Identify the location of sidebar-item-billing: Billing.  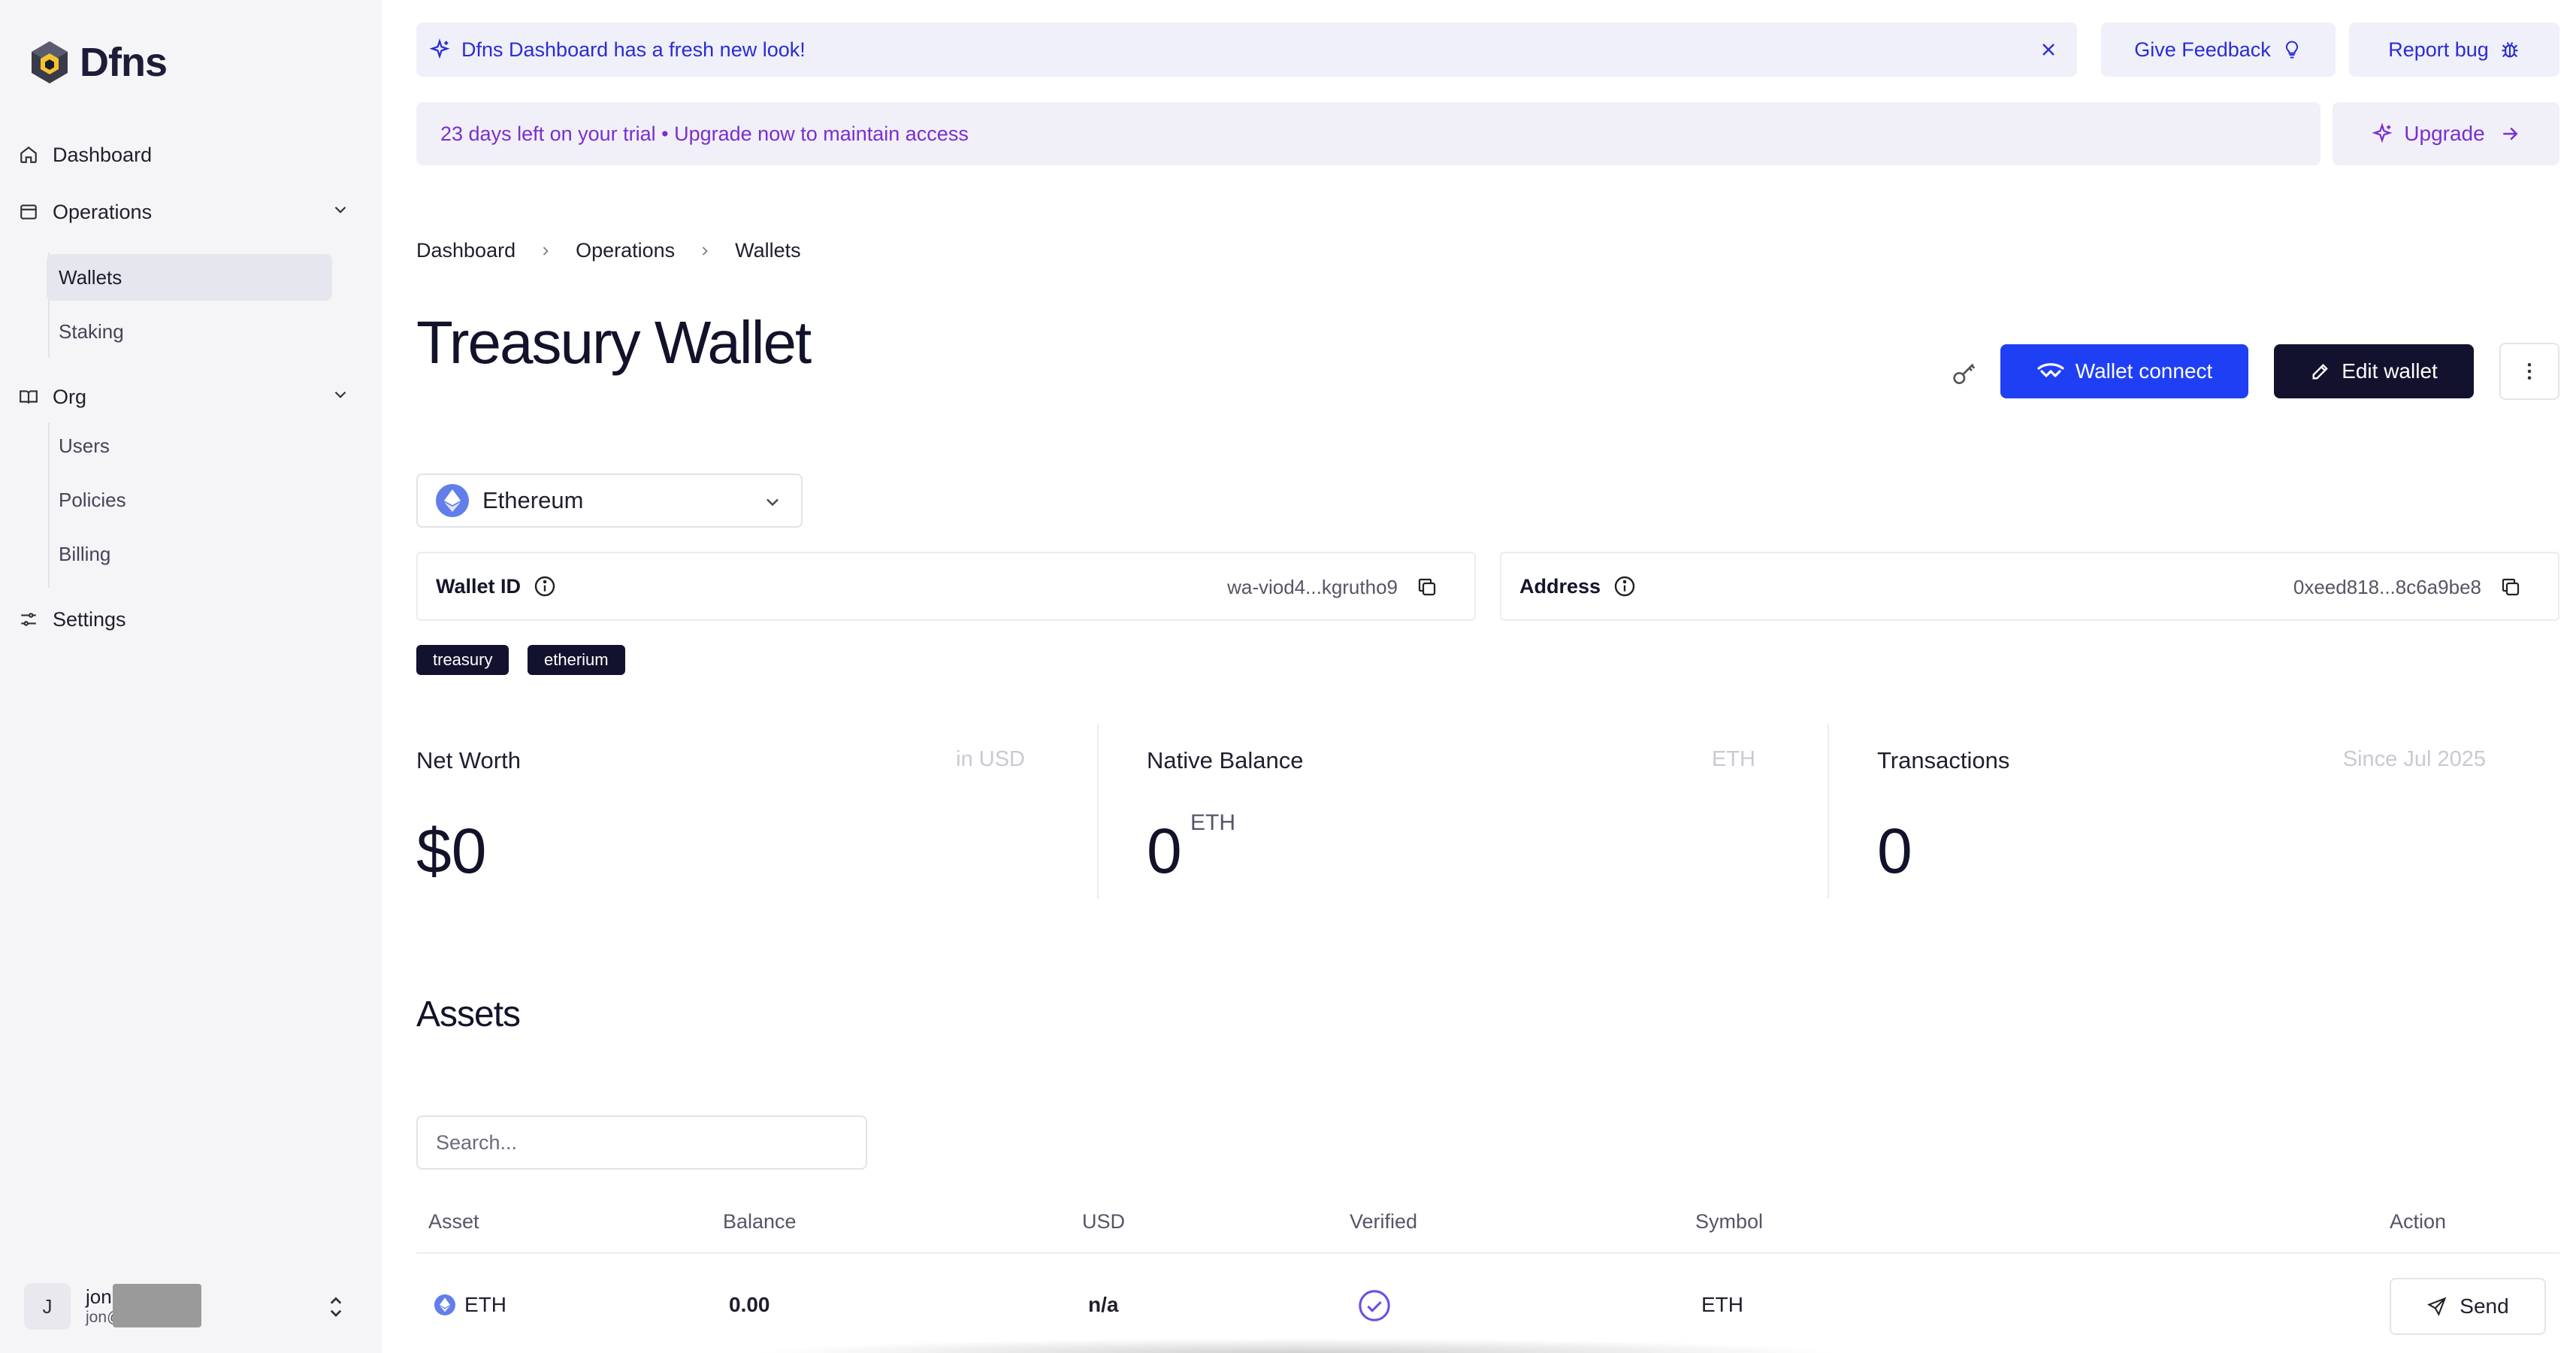
(189, 554).